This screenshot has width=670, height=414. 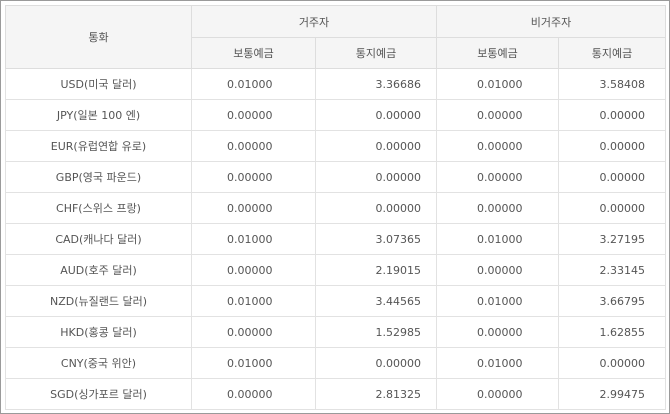 I want to click on table-row: USD(미국 달러) 0.01000 3.36686 0.01000 3.58408, so click(x=336, y=84).